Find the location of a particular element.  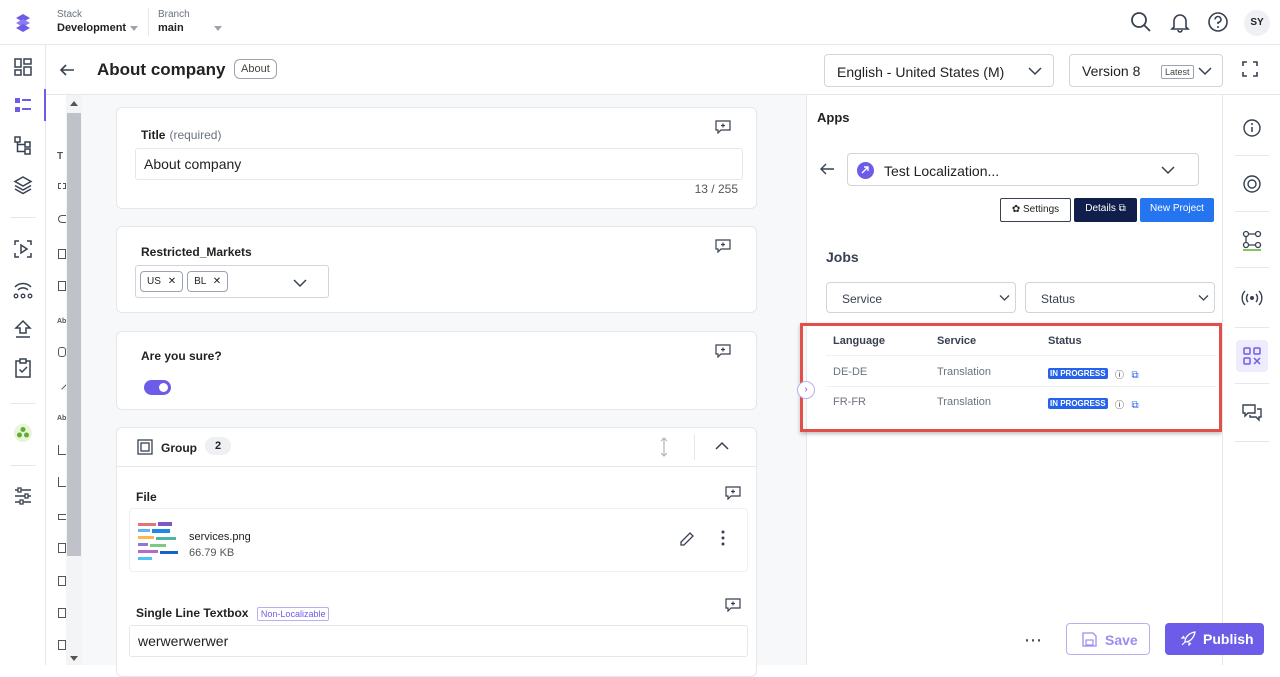

stack-selector: Stack Development is located at coordinates (98, 21).